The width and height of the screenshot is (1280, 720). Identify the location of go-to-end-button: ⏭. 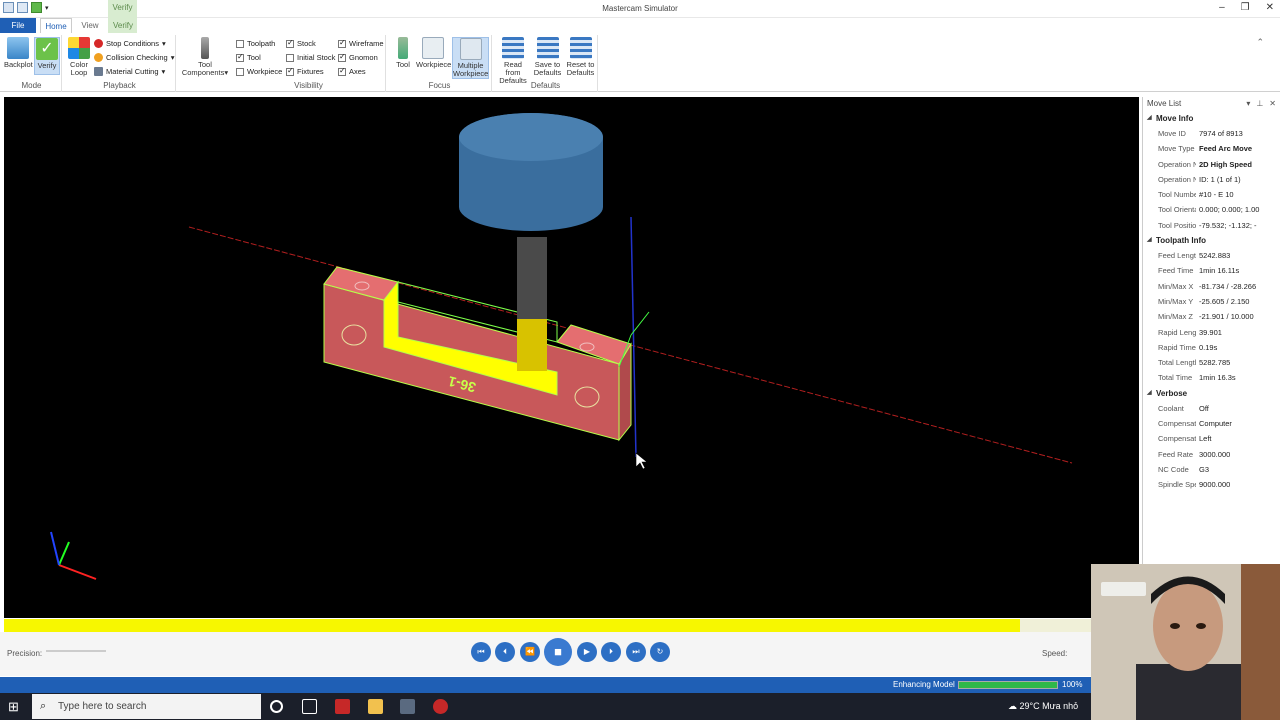
(636, 652).